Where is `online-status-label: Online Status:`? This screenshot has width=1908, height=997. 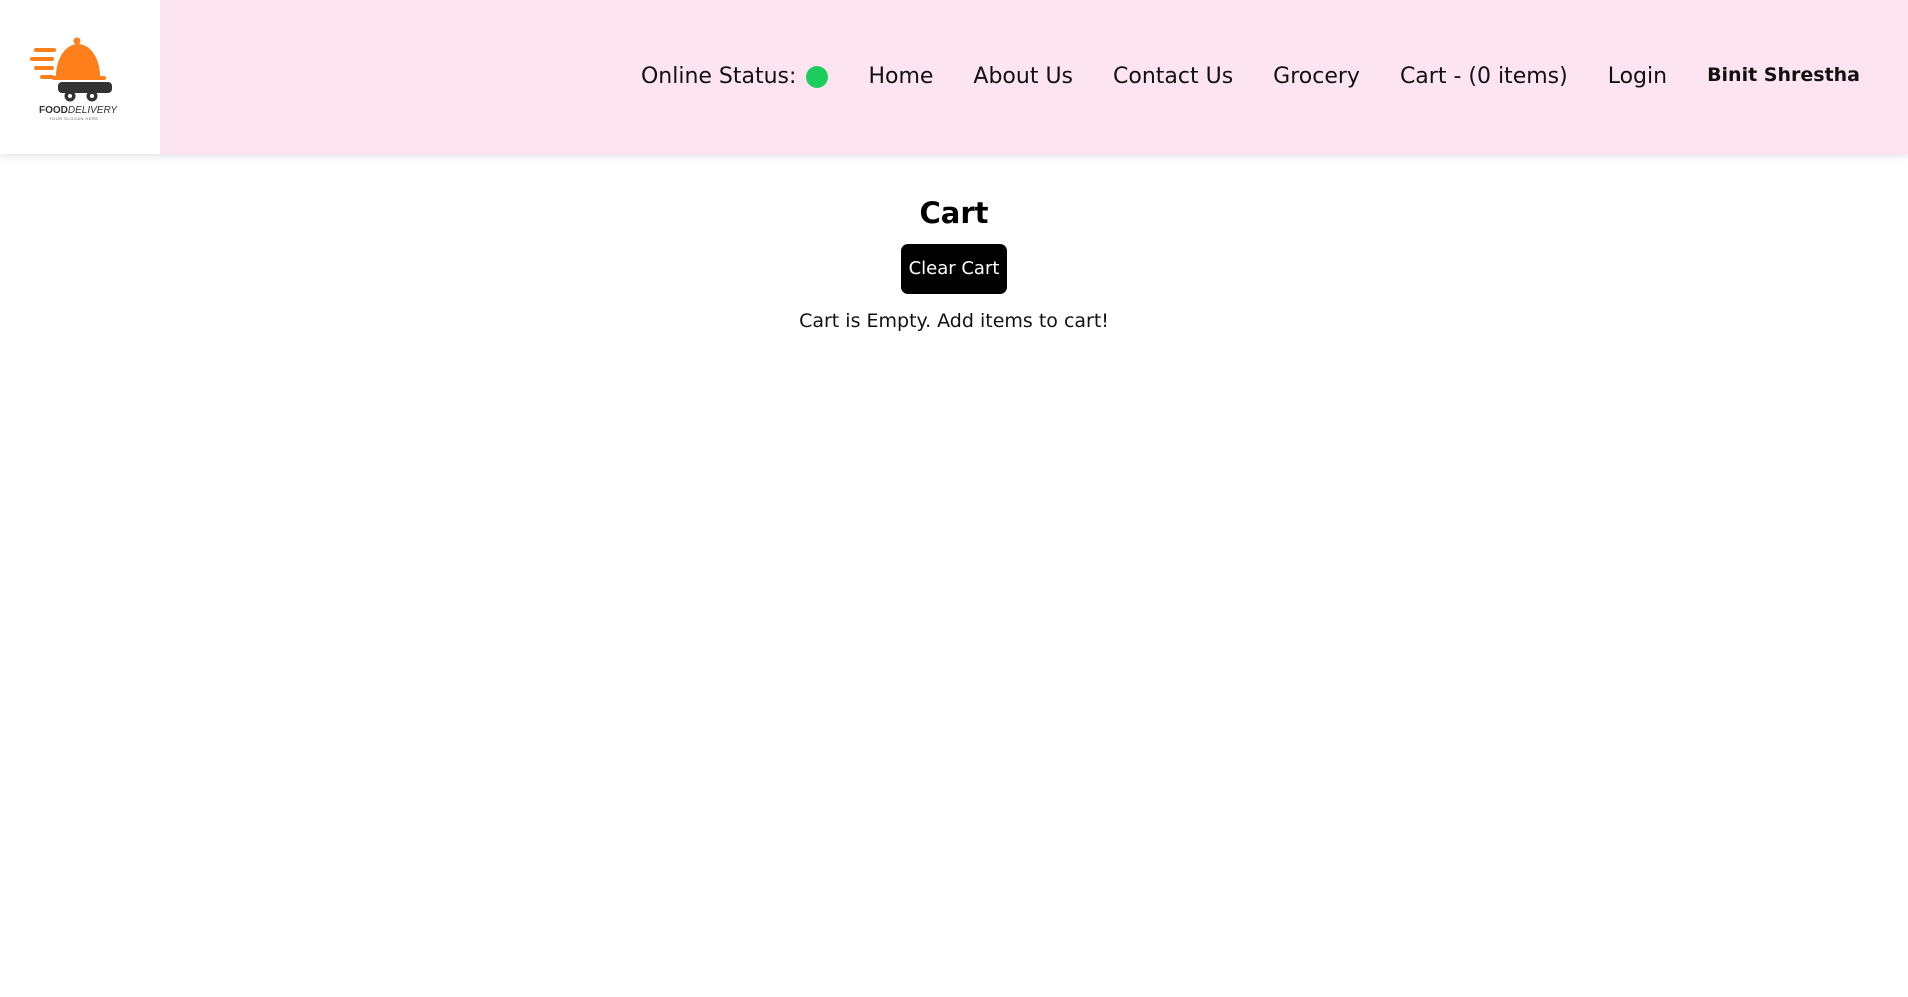 online-status-label: Online Status: is located at coordinates (718, 76).